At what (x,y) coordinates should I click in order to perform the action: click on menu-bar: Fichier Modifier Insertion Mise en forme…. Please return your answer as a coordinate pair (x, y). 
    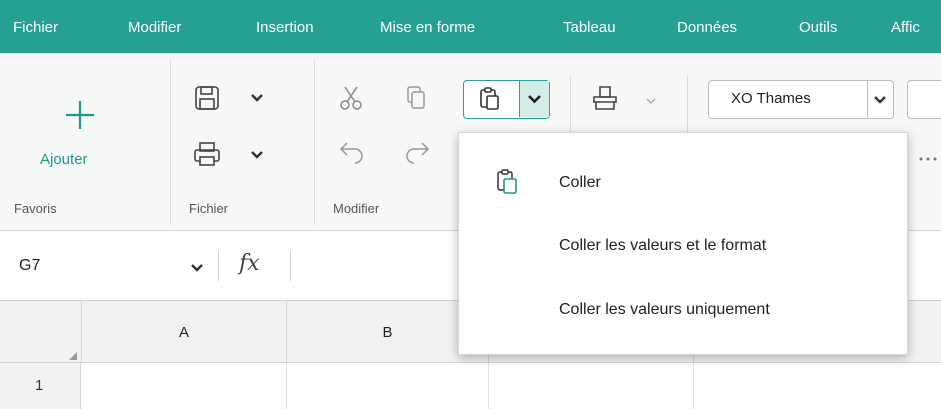
    Looking at the image, I should click on (470, 26).